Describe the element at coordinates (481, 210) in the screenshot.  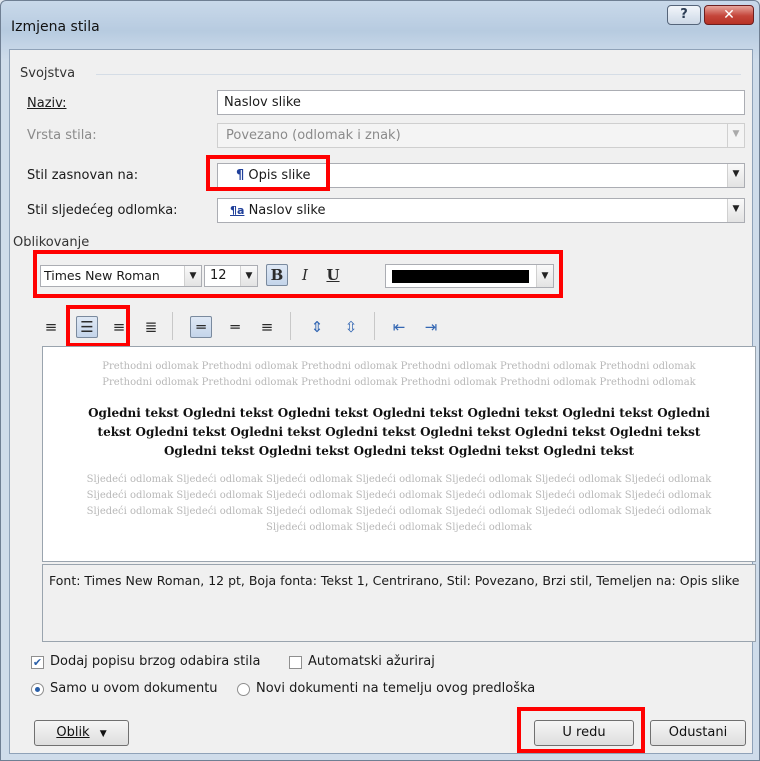
I see `next-style-select: ¶a Naslov slike ▼` at that location.